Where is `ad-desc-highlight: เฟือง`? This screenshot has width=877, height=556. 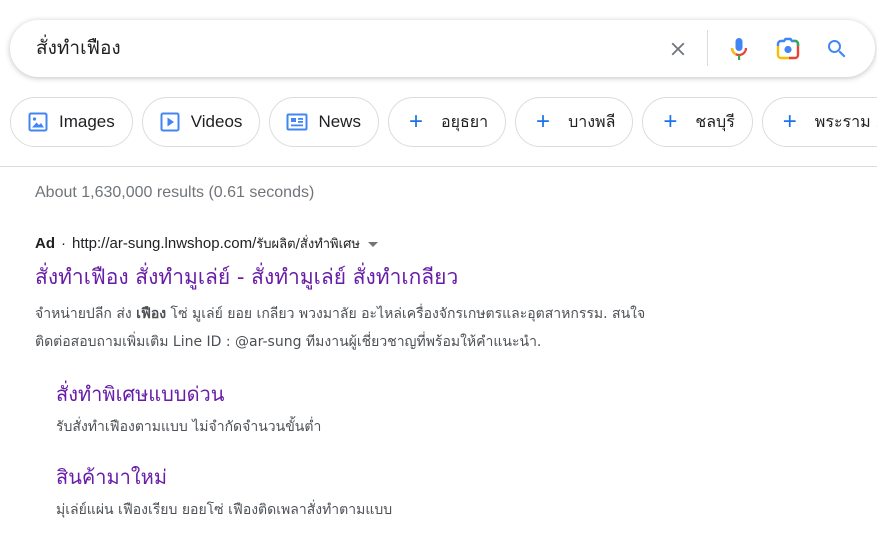 ad-desc-highlight: เฟือง is located at coordinates (151, 314).